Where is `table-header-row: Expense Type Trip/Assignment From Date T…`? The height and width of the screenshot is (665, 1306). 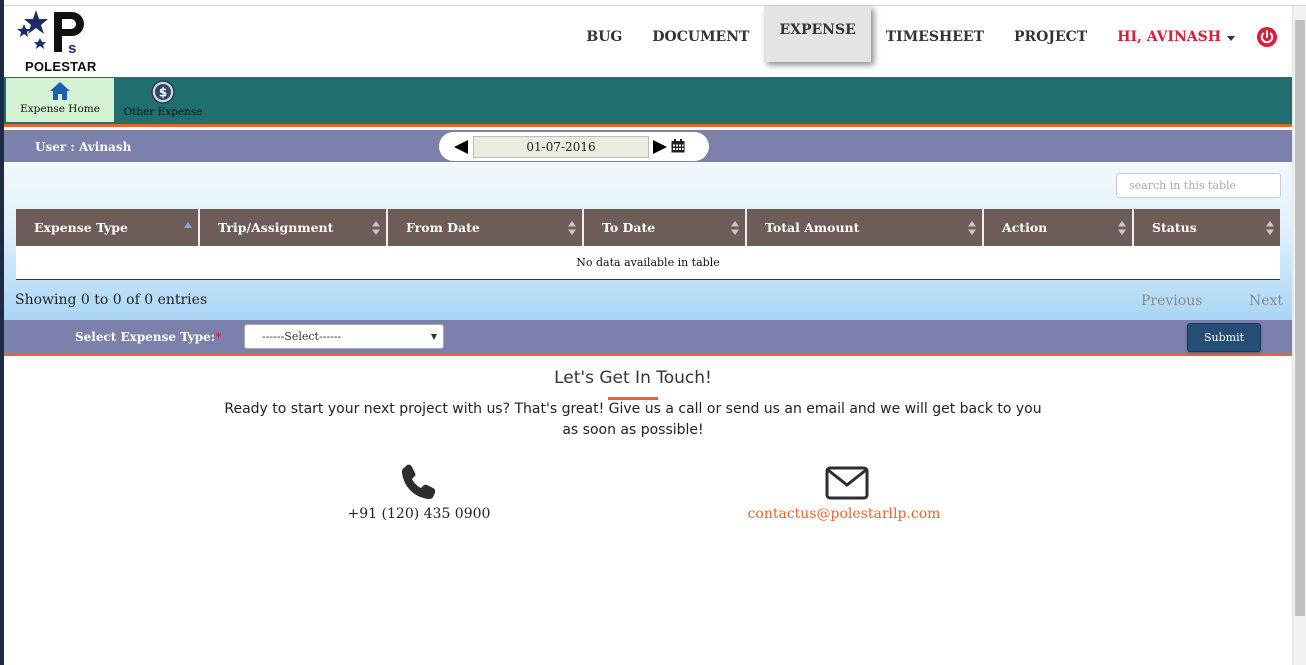
table-header-row: Expense Type Trip/Assignment From Date T… is located at coordinates (648, 227).